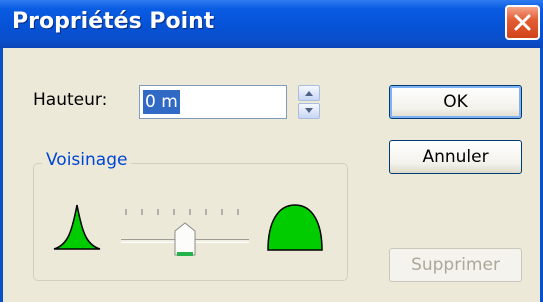 This screenshot has height=302, width=543. What do you see at coordinates (455, 265) in the screenshot?
I see `delete-button: Supprimer` at bounding box center [455, 265].